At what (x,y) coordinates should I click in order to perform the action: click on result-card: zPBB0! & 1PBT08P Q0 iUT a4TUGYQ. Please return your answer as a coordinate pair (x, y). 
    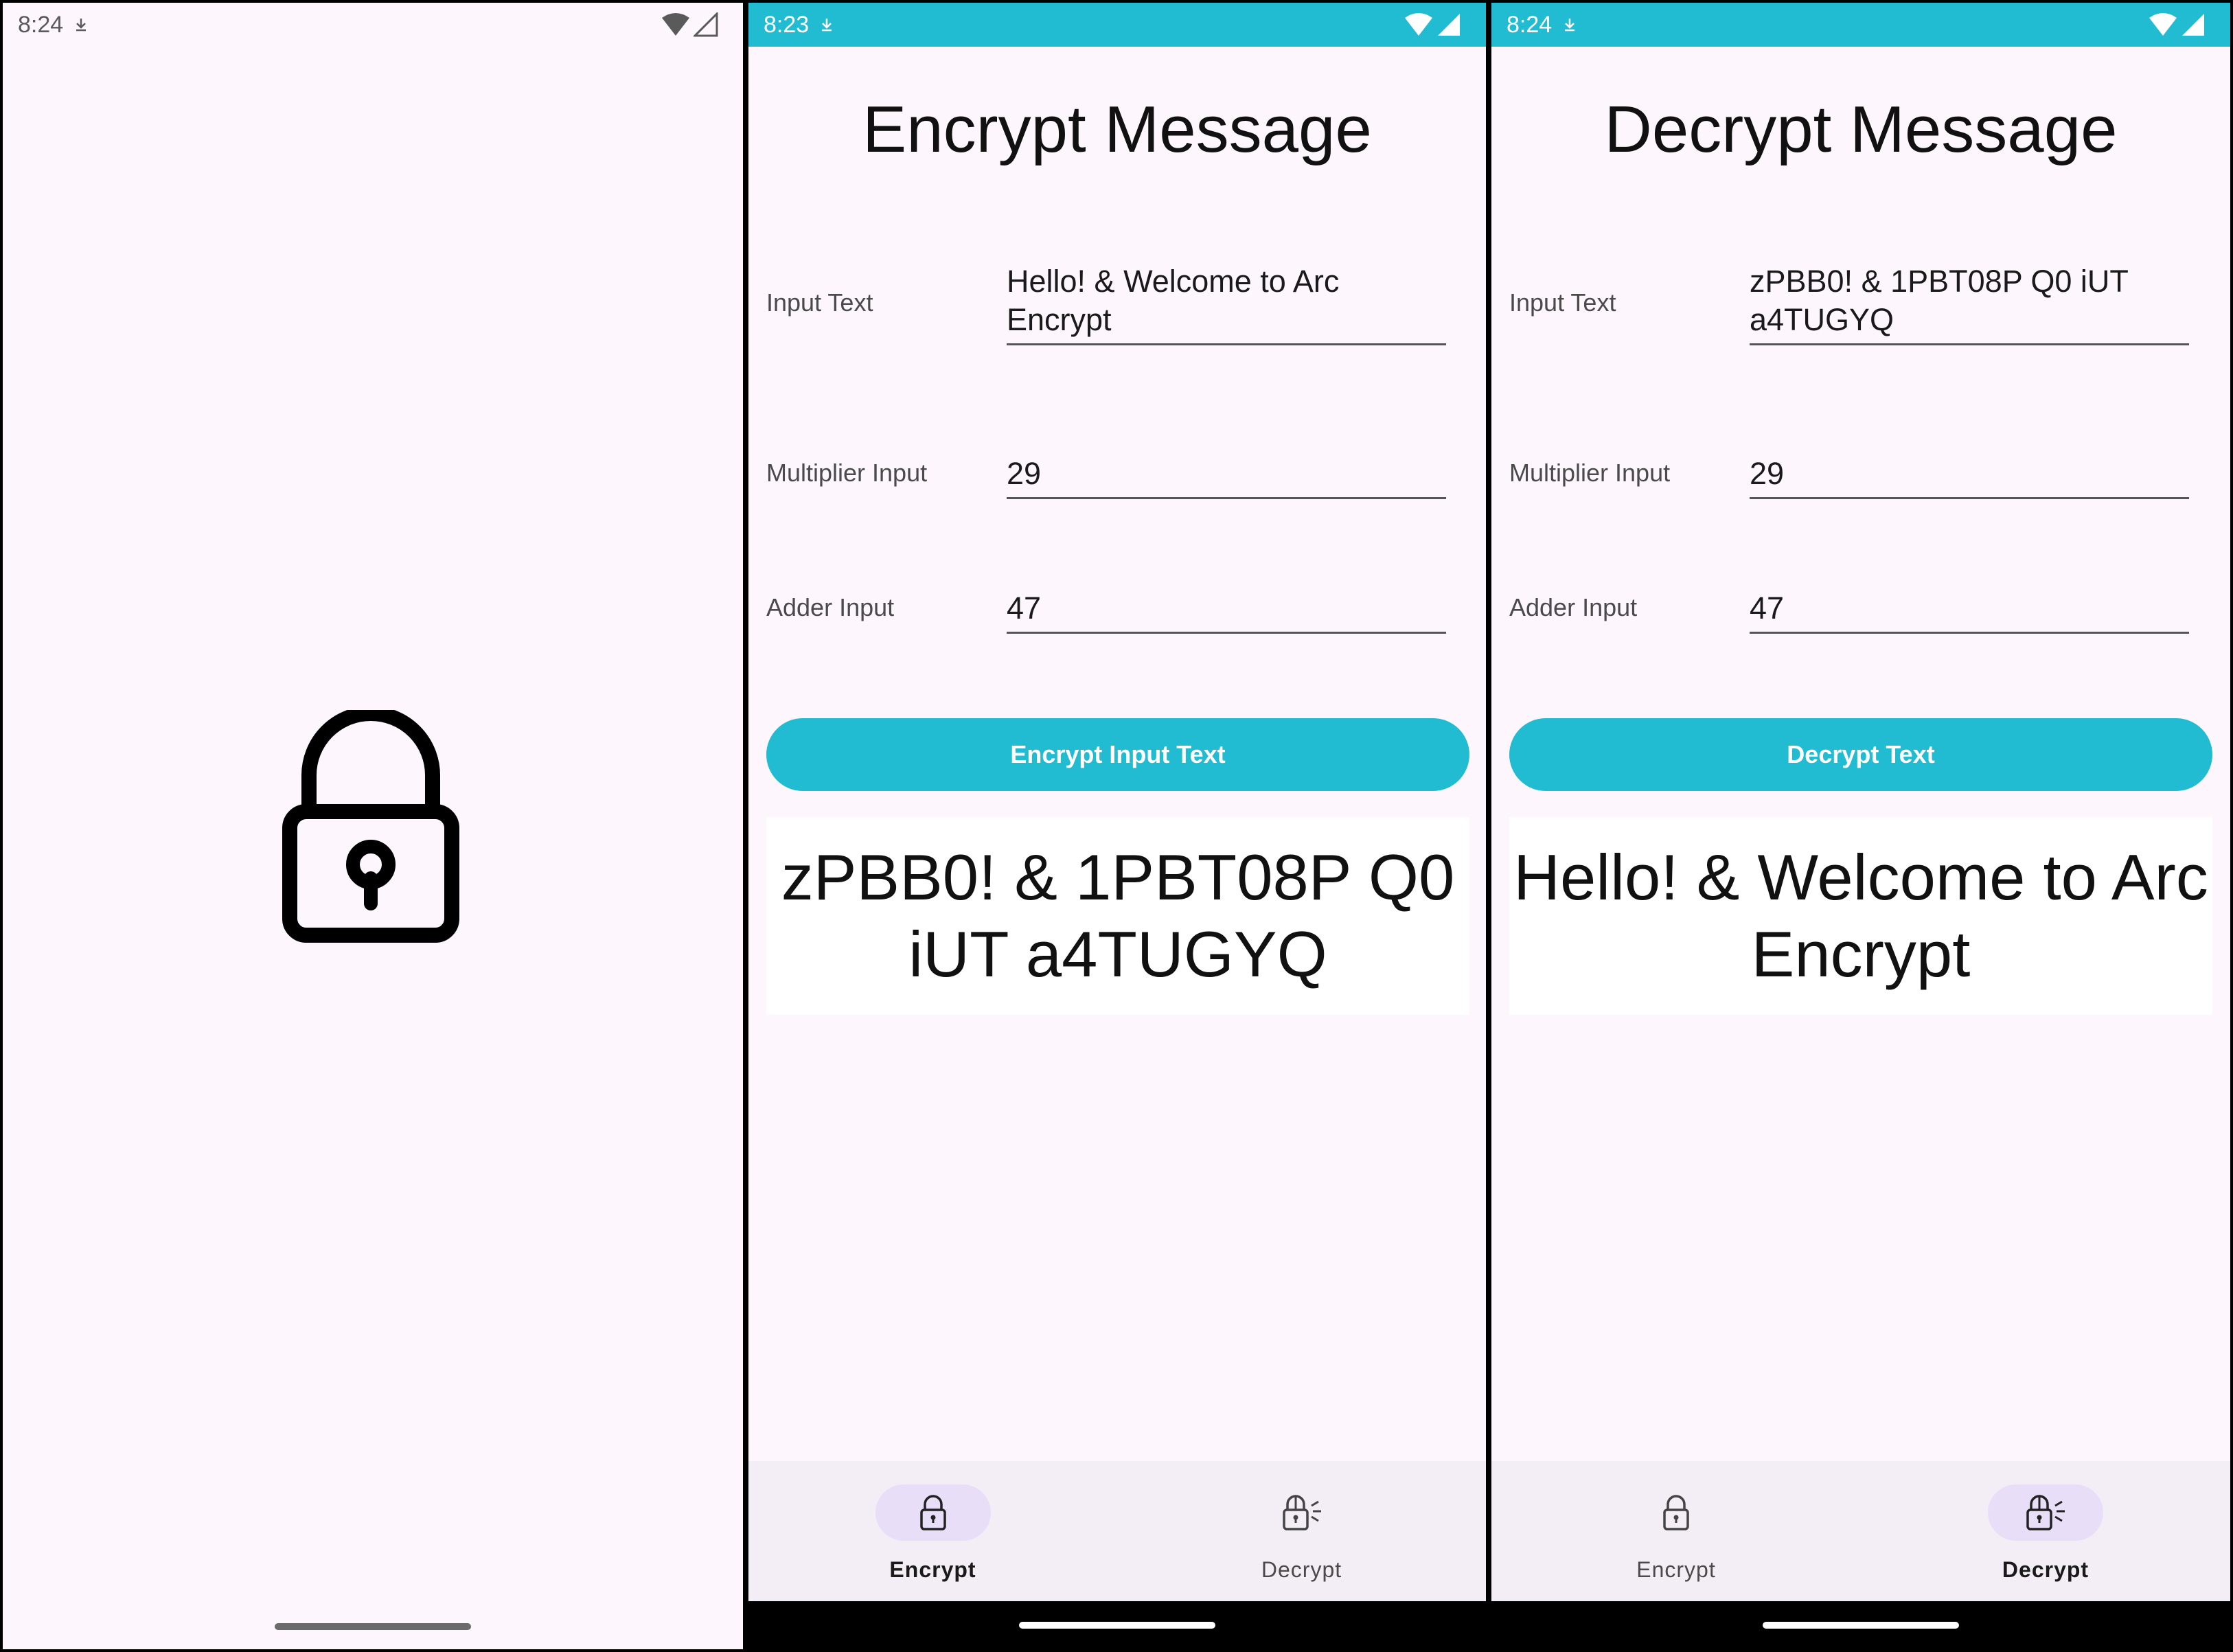
    Looking at the image, I should click on (1117, 916).